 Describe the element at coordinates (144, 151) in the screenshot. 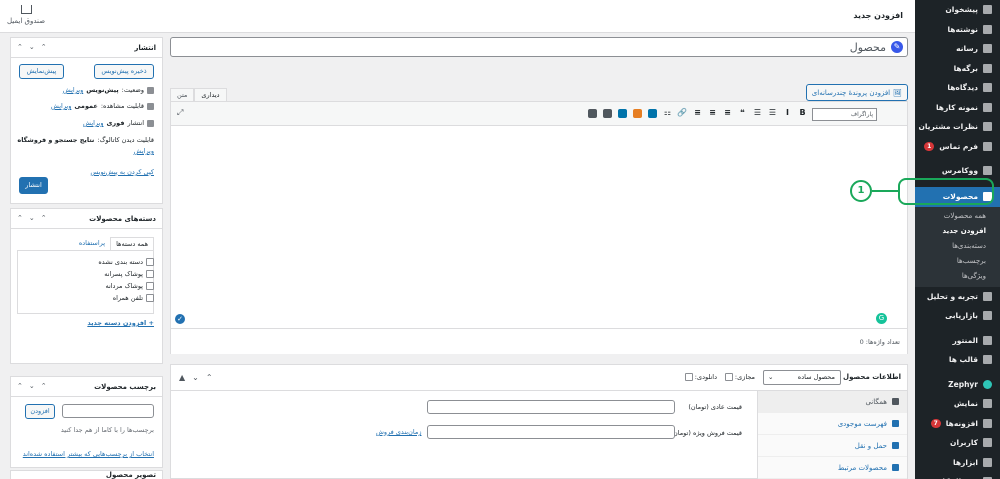

I see `edit-catalog-link: ویرایش` at that location.